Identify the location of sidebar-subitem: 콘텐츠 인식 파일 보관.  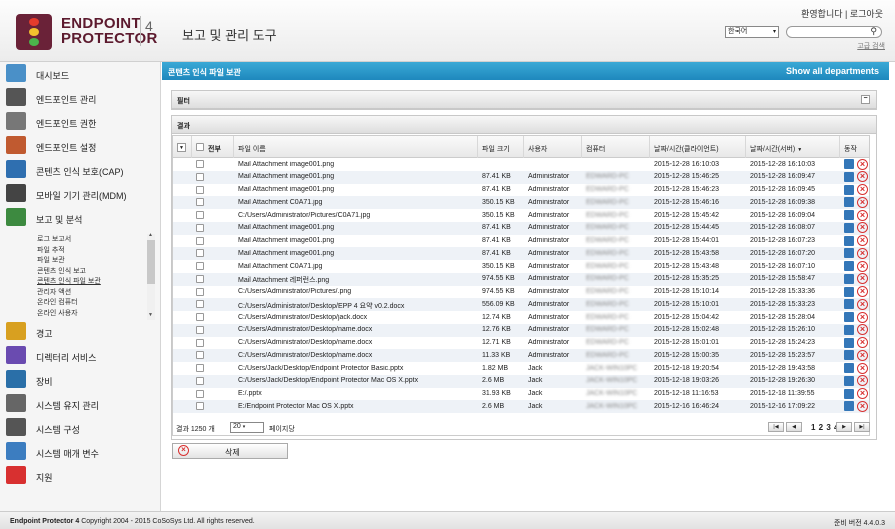
(69, 281).